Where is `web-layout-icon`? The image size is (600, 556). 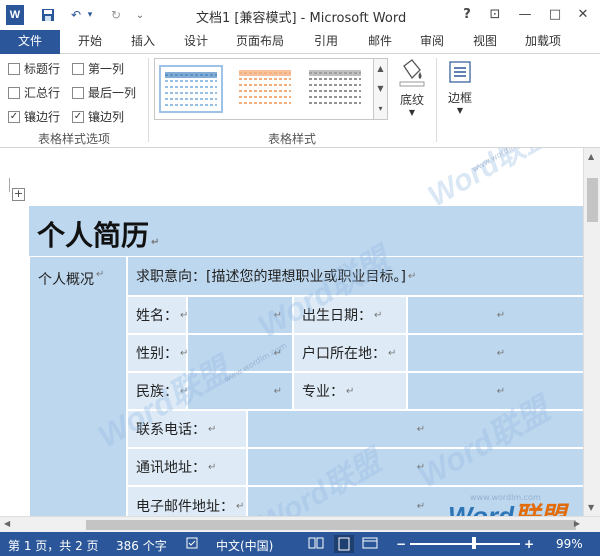
web-layout-icon is located at coordinates (370, 544).